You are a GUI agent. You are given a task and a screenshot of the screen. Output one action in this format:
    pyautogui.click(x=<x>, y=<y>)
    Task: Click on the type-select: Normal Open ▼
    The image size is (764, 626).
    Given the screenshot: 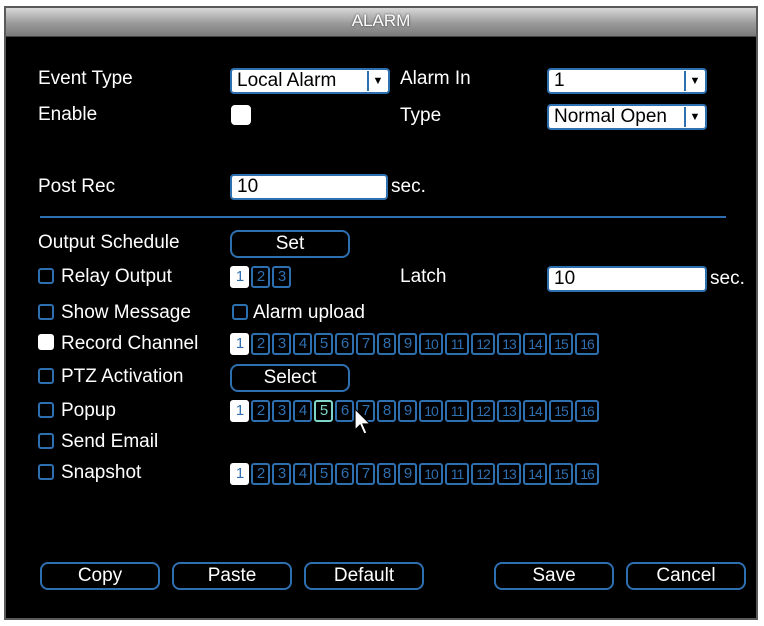 What is the action you would take?
    pyautogui.click(x=627, y=117)
    